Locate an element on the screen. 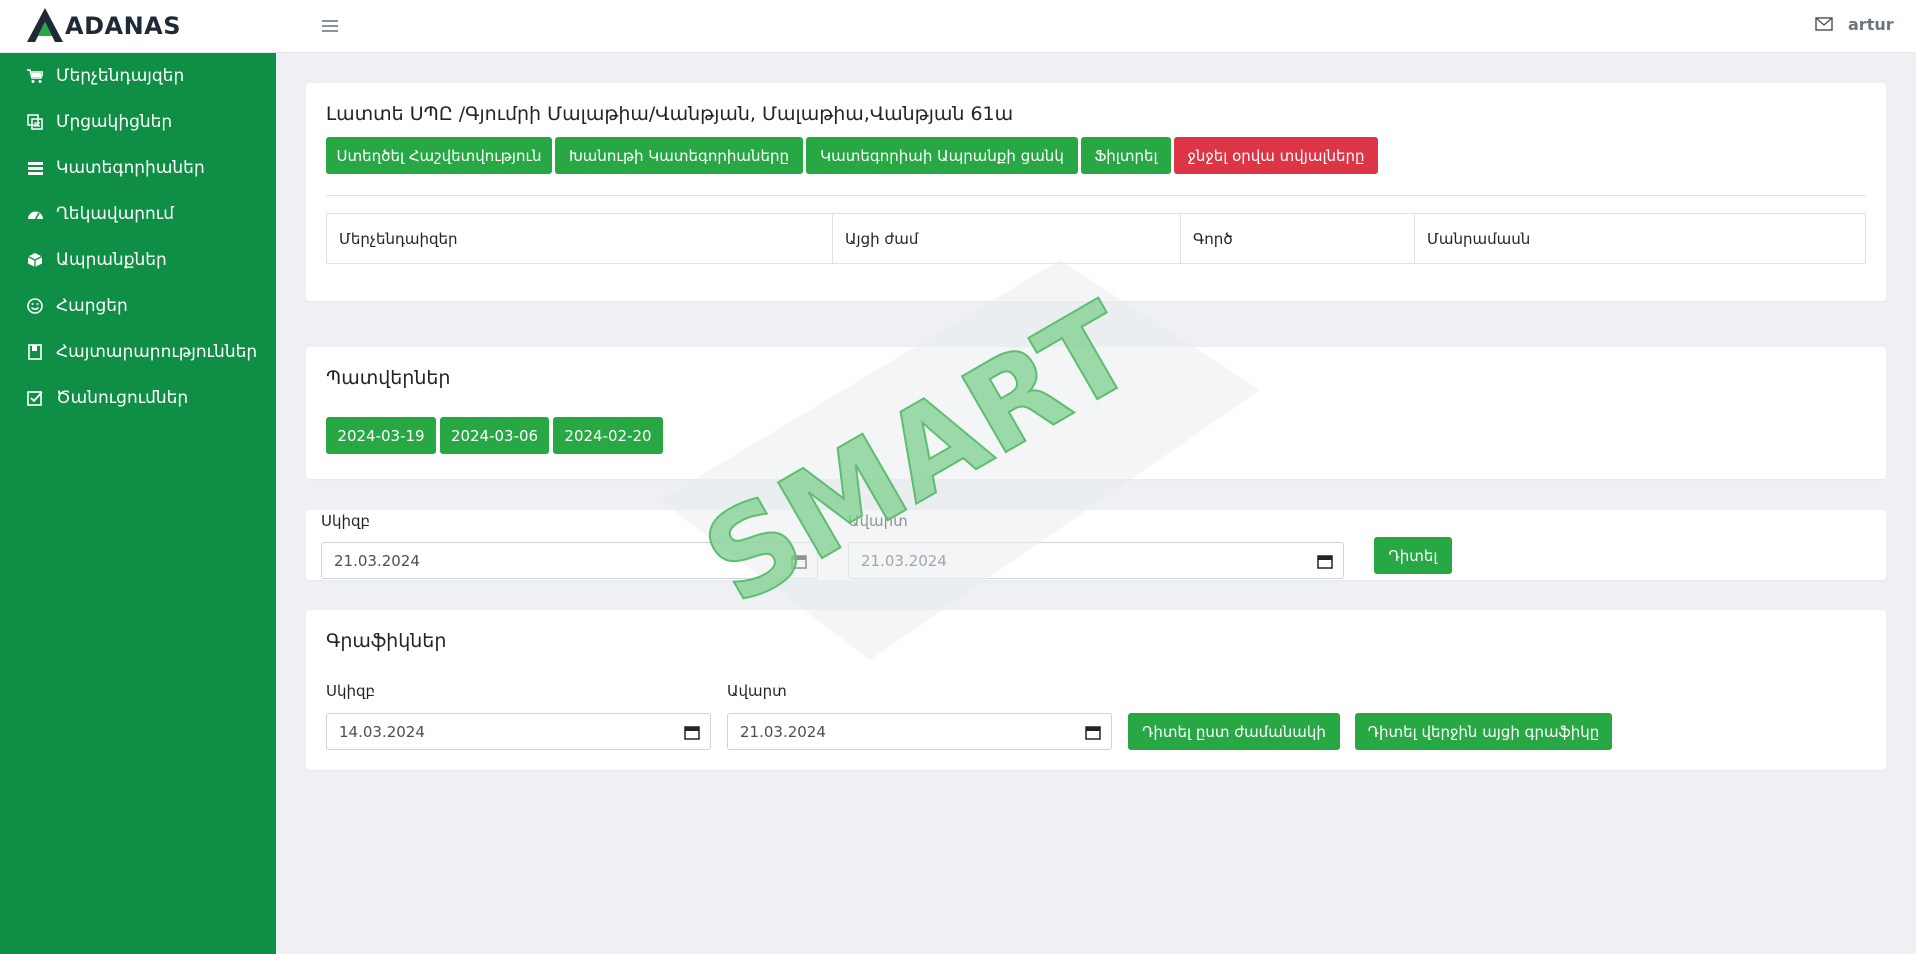  order-date-button: 2024-03-06 is located at coordinates (494, 435).